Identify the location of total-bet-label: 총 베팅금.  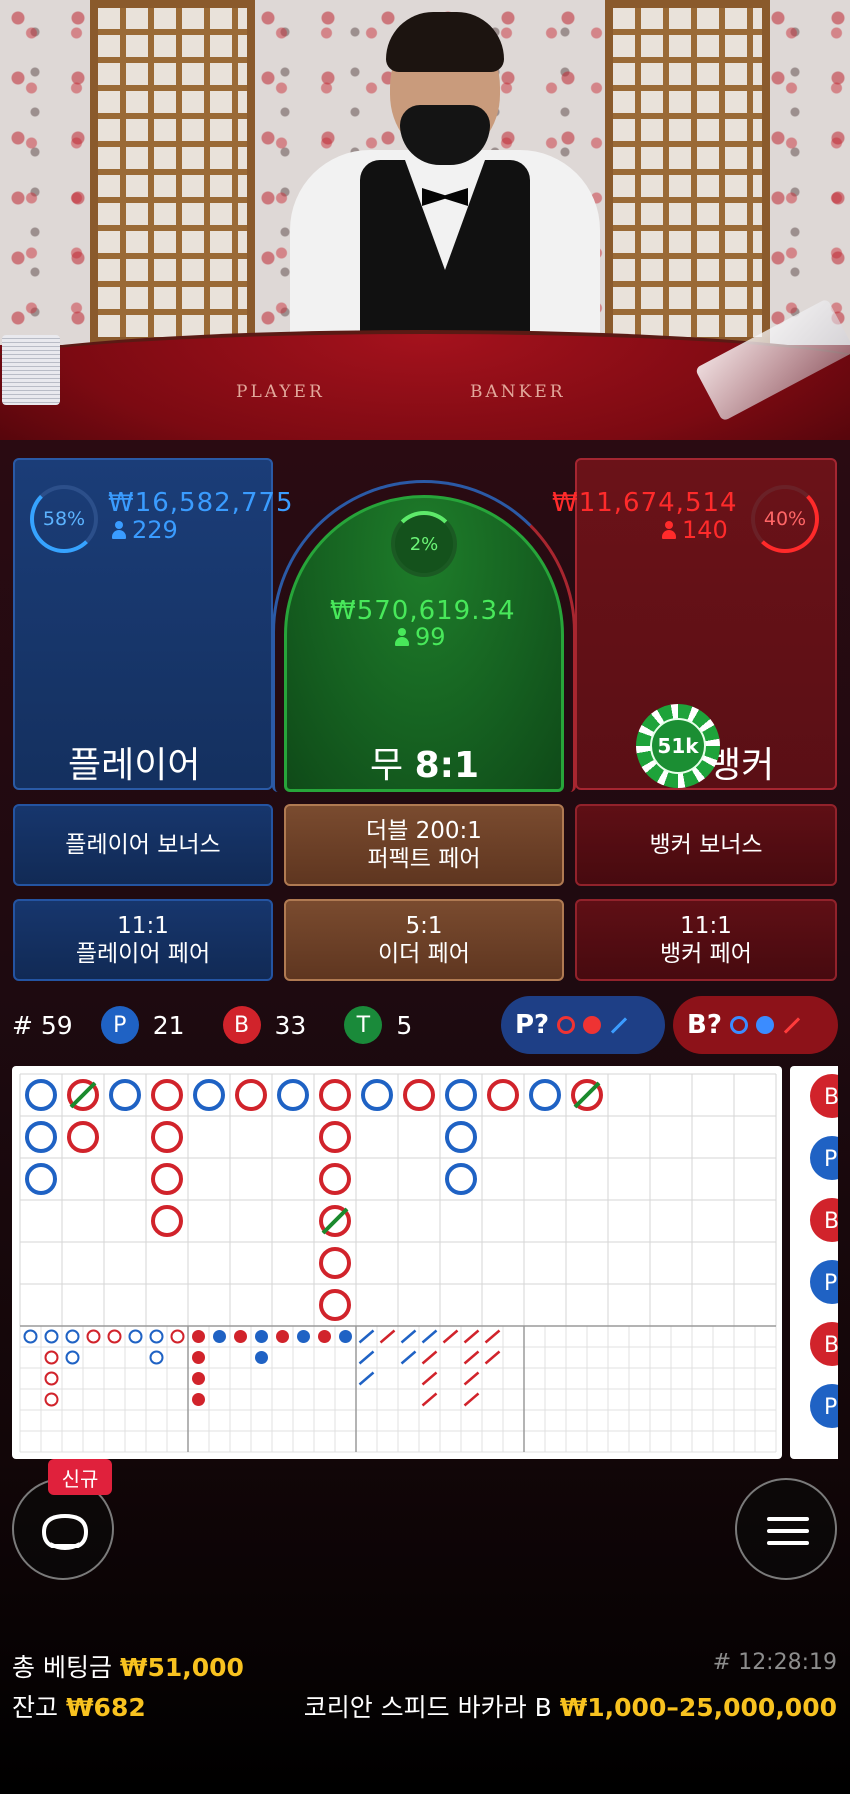
(62, 1667).